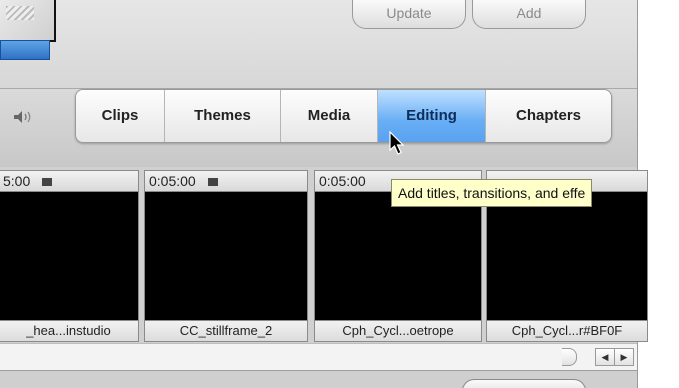  I want to click on clip-name: Cph_Cycl...oetrope, so click(398, 330).